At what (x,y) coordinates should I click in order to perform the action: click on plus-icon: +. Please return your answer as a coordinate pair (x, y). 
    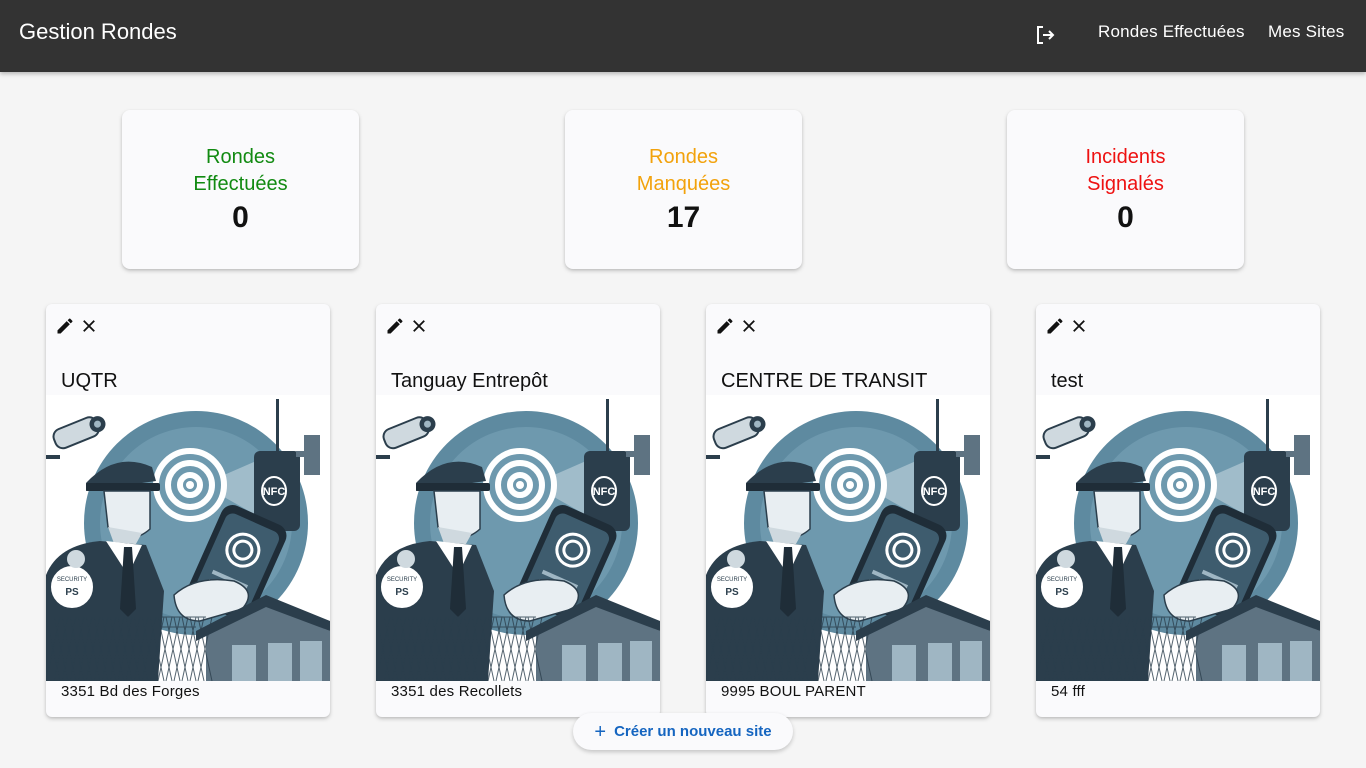
    Looking at the image, I should click on (600, 731).